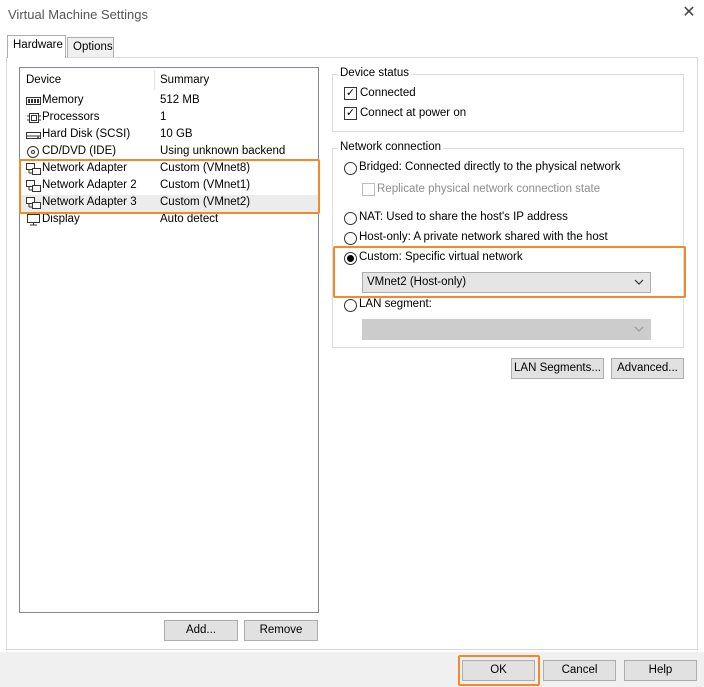 This screenshot has height=687, width=704. What do you see at coordinates (508, 103) in the screenshot?
I see `device-status-group` at bounding box center [508, 103].